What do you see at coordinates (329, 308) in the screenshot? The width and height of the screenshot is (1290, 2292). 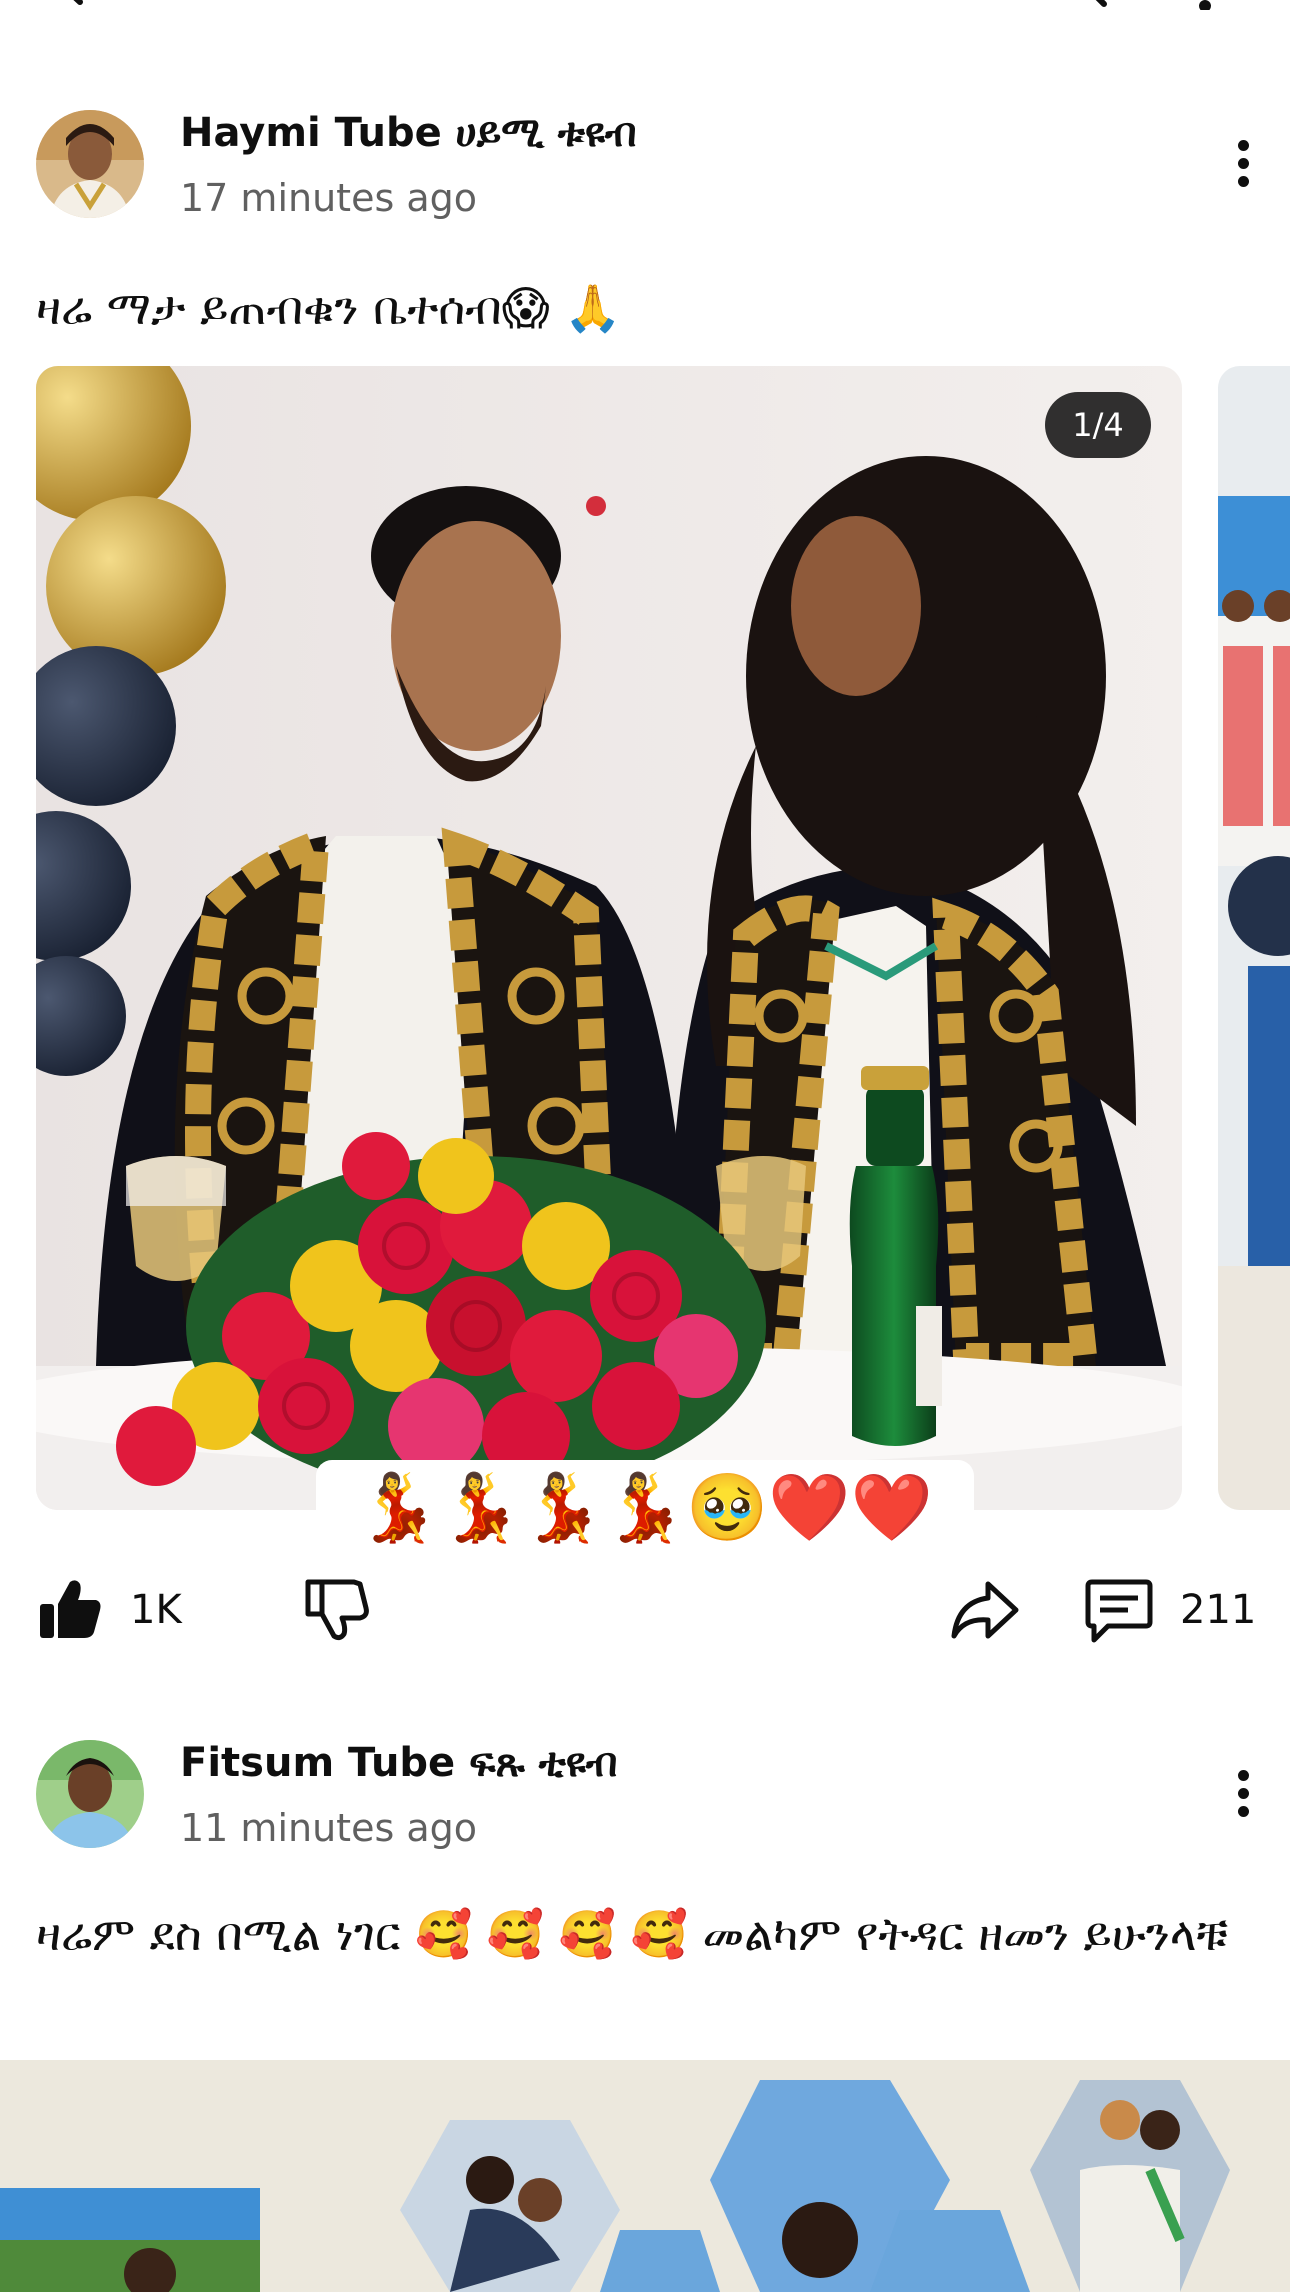 I see `post-text: ዛሬ ማታ ይጠብቁን ቤተሰብ😱 🙏` at bounding box center [329, 308].